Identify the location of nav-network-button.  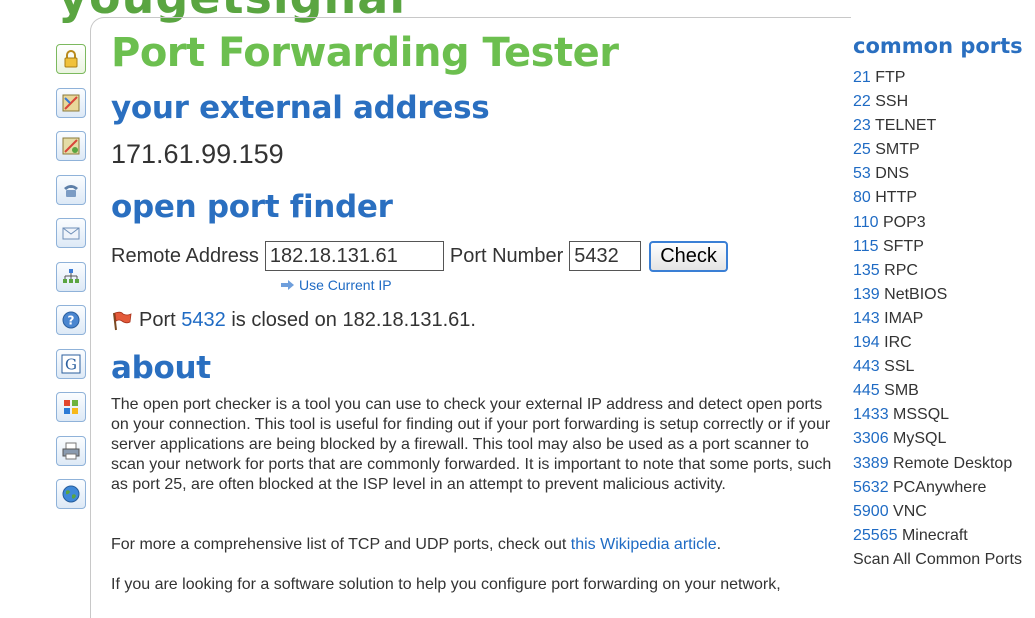
(71, 276).